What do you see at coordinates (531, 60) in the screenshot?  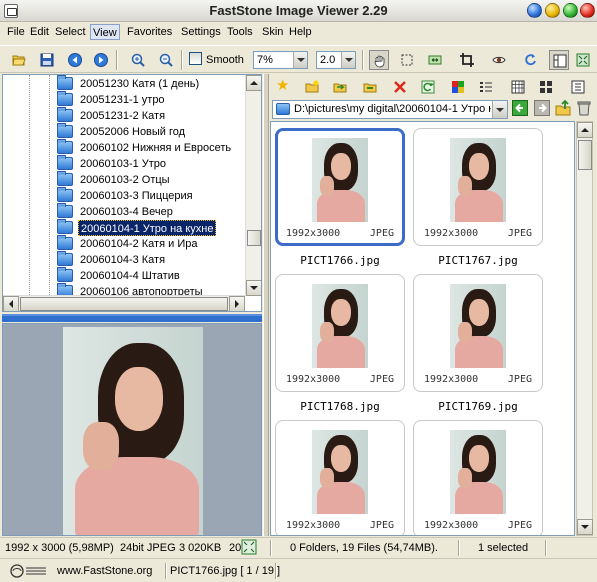 I see `rotate-button` at bounding box center [531, 60].